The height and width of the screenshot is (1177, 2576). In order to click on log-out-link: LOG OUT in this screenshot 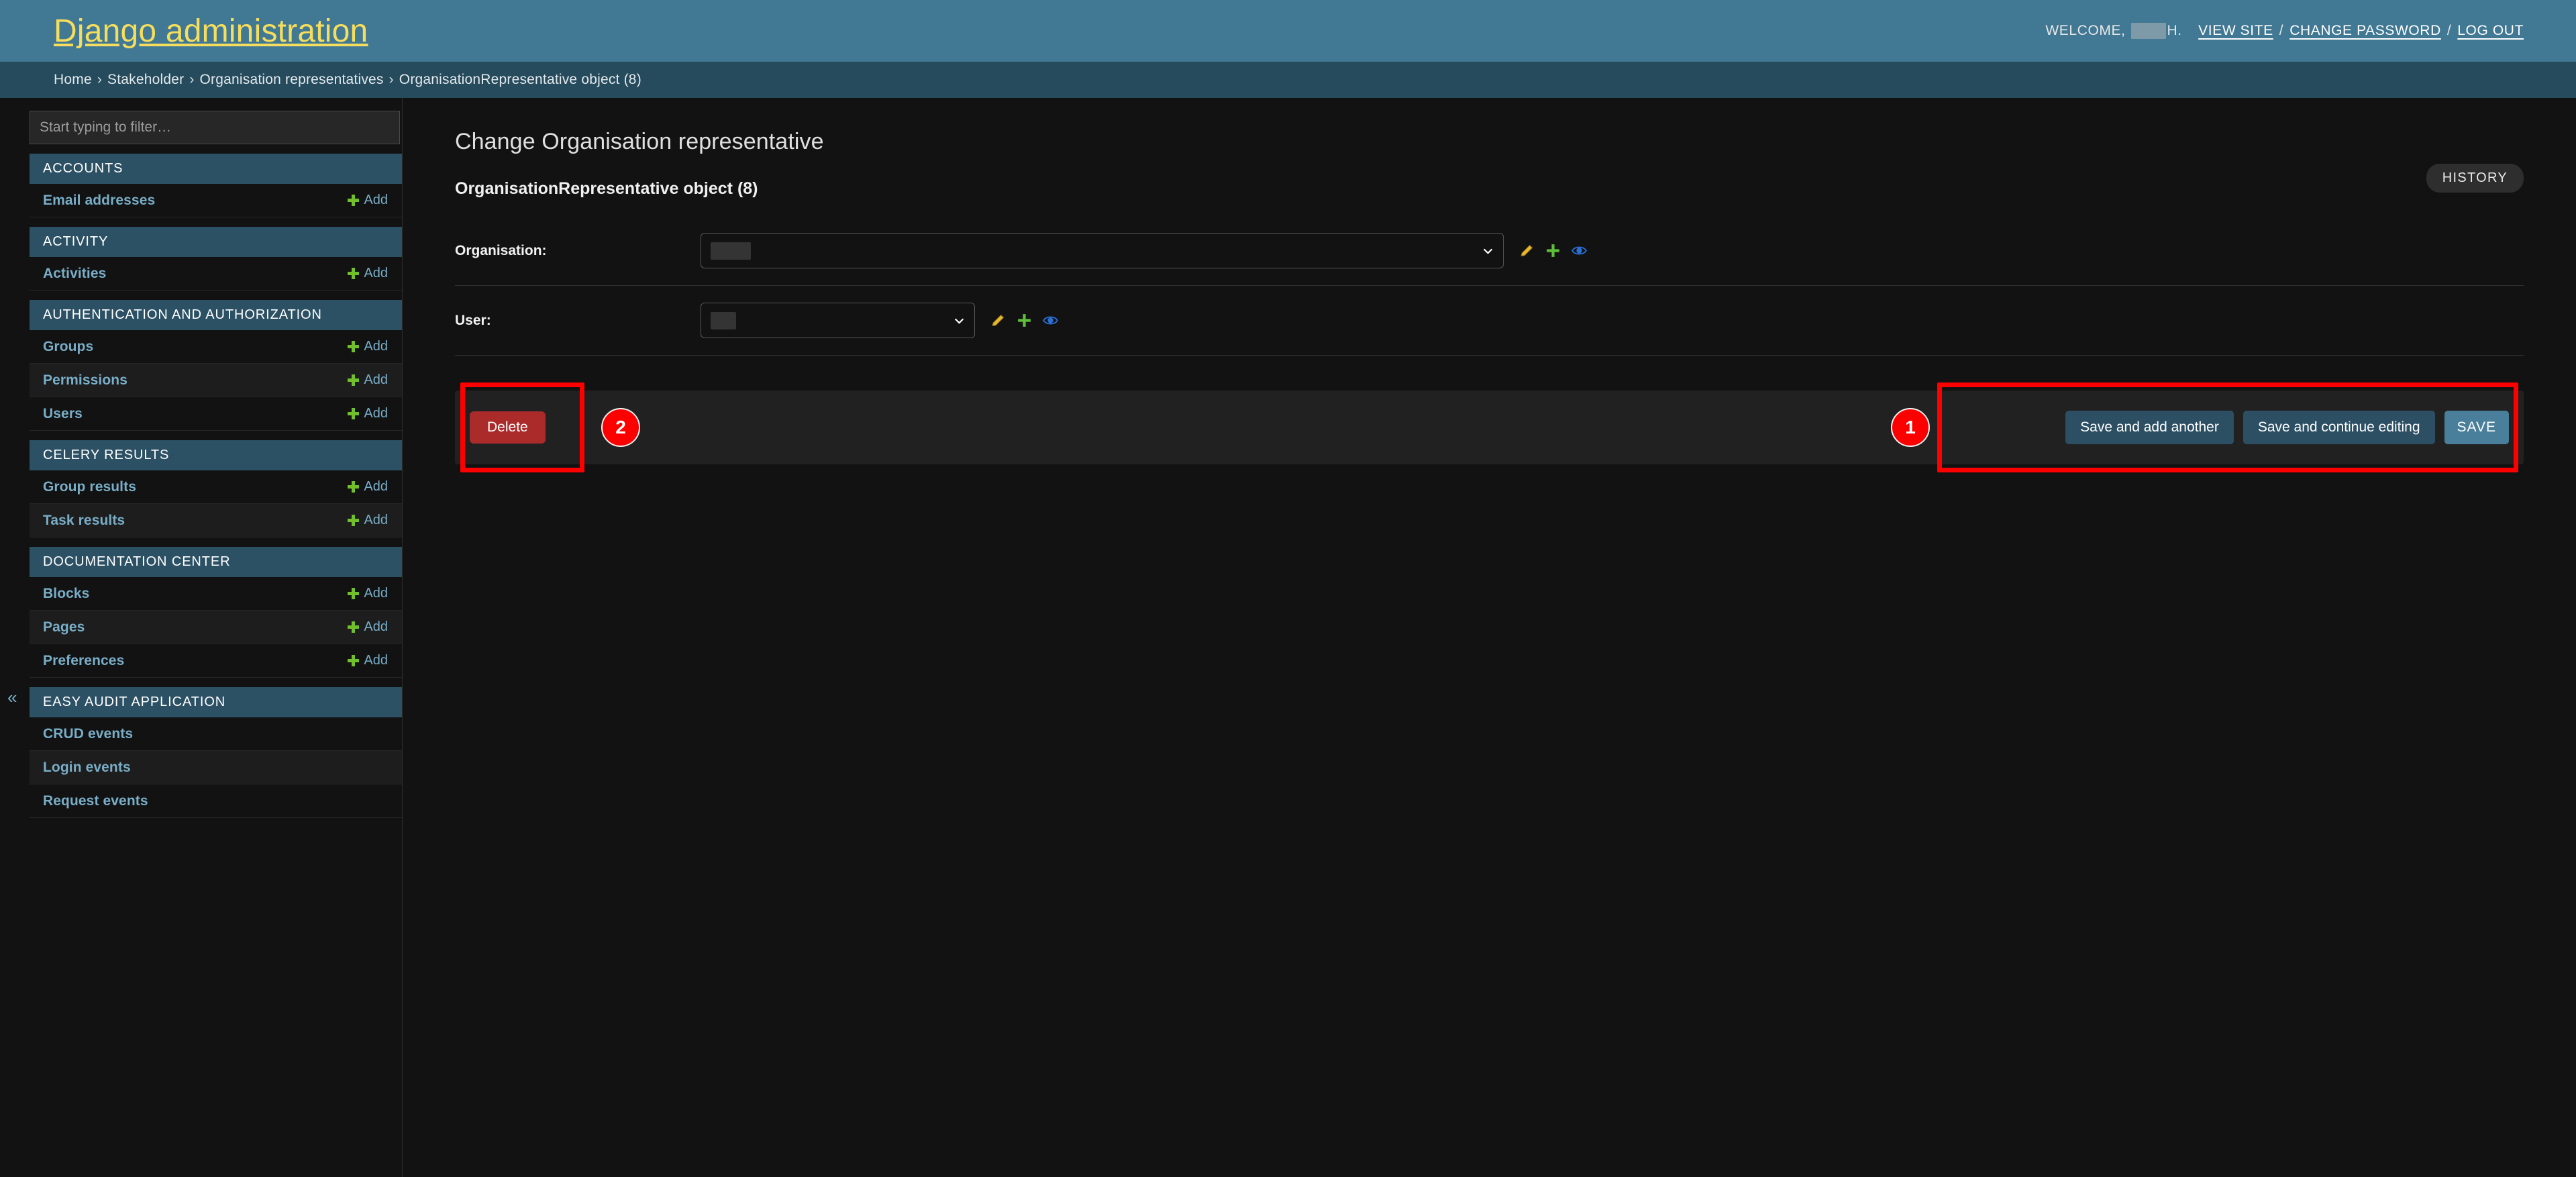, I will do `click(2490, 31)`.